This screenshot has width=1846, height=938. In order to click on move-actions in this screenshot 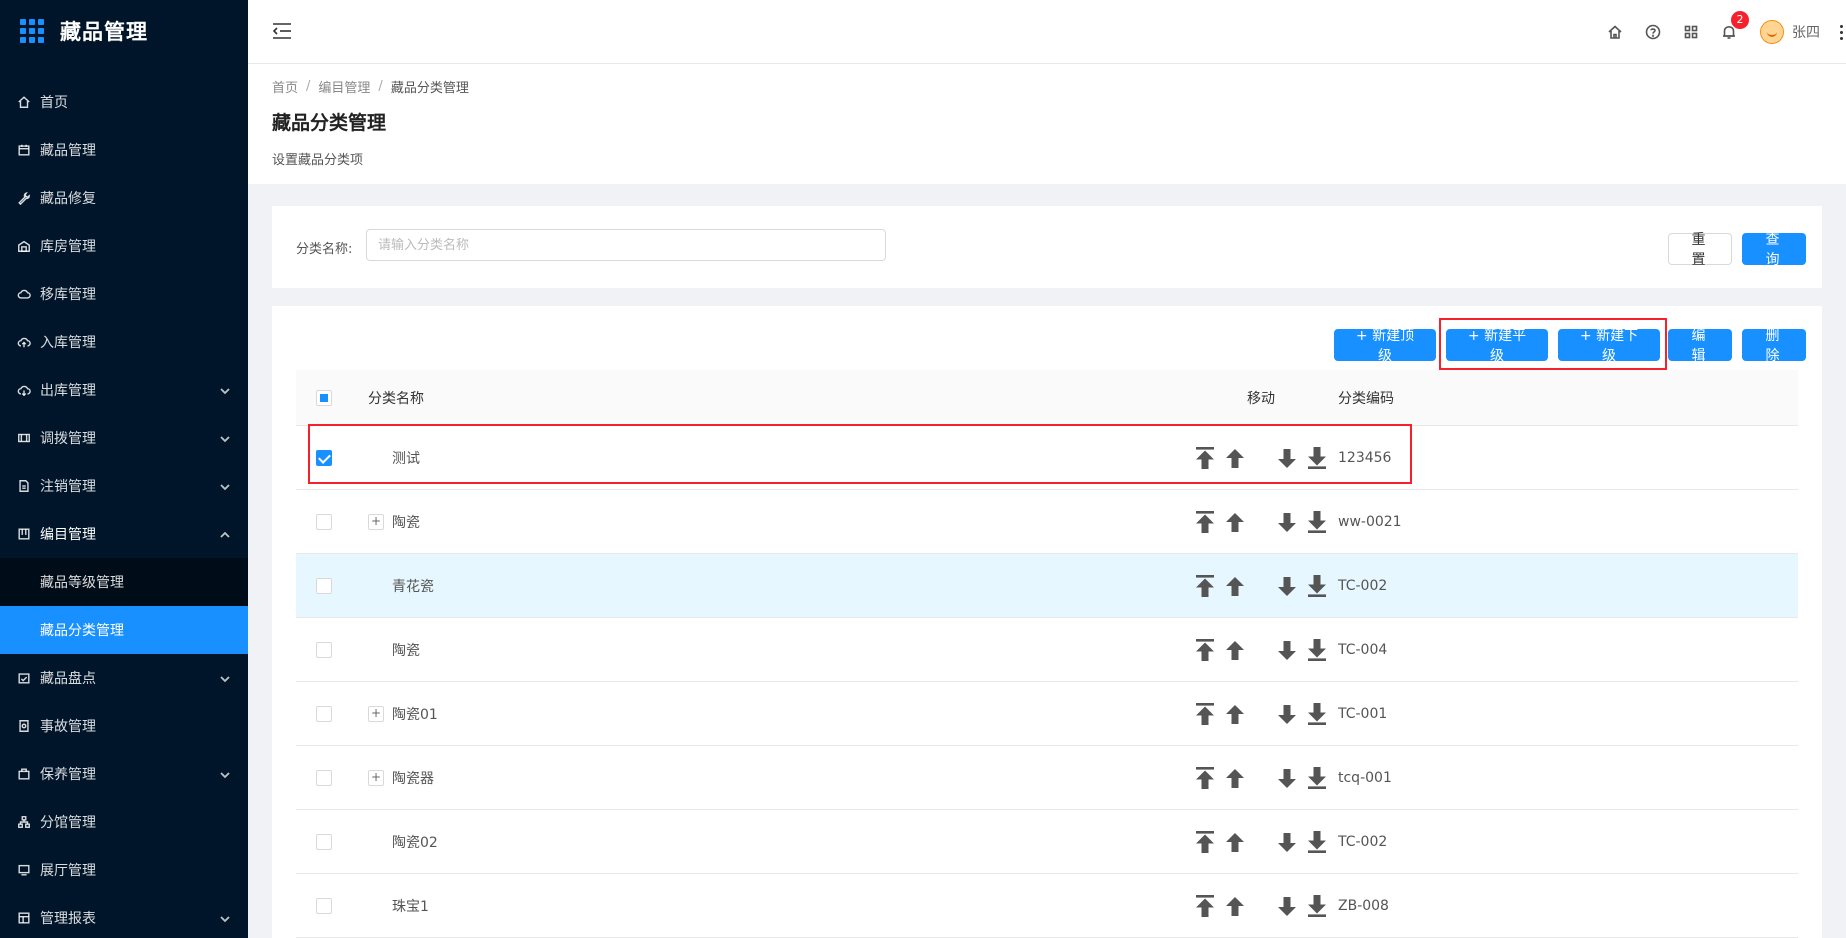, I will do `click(1261, 842)`.